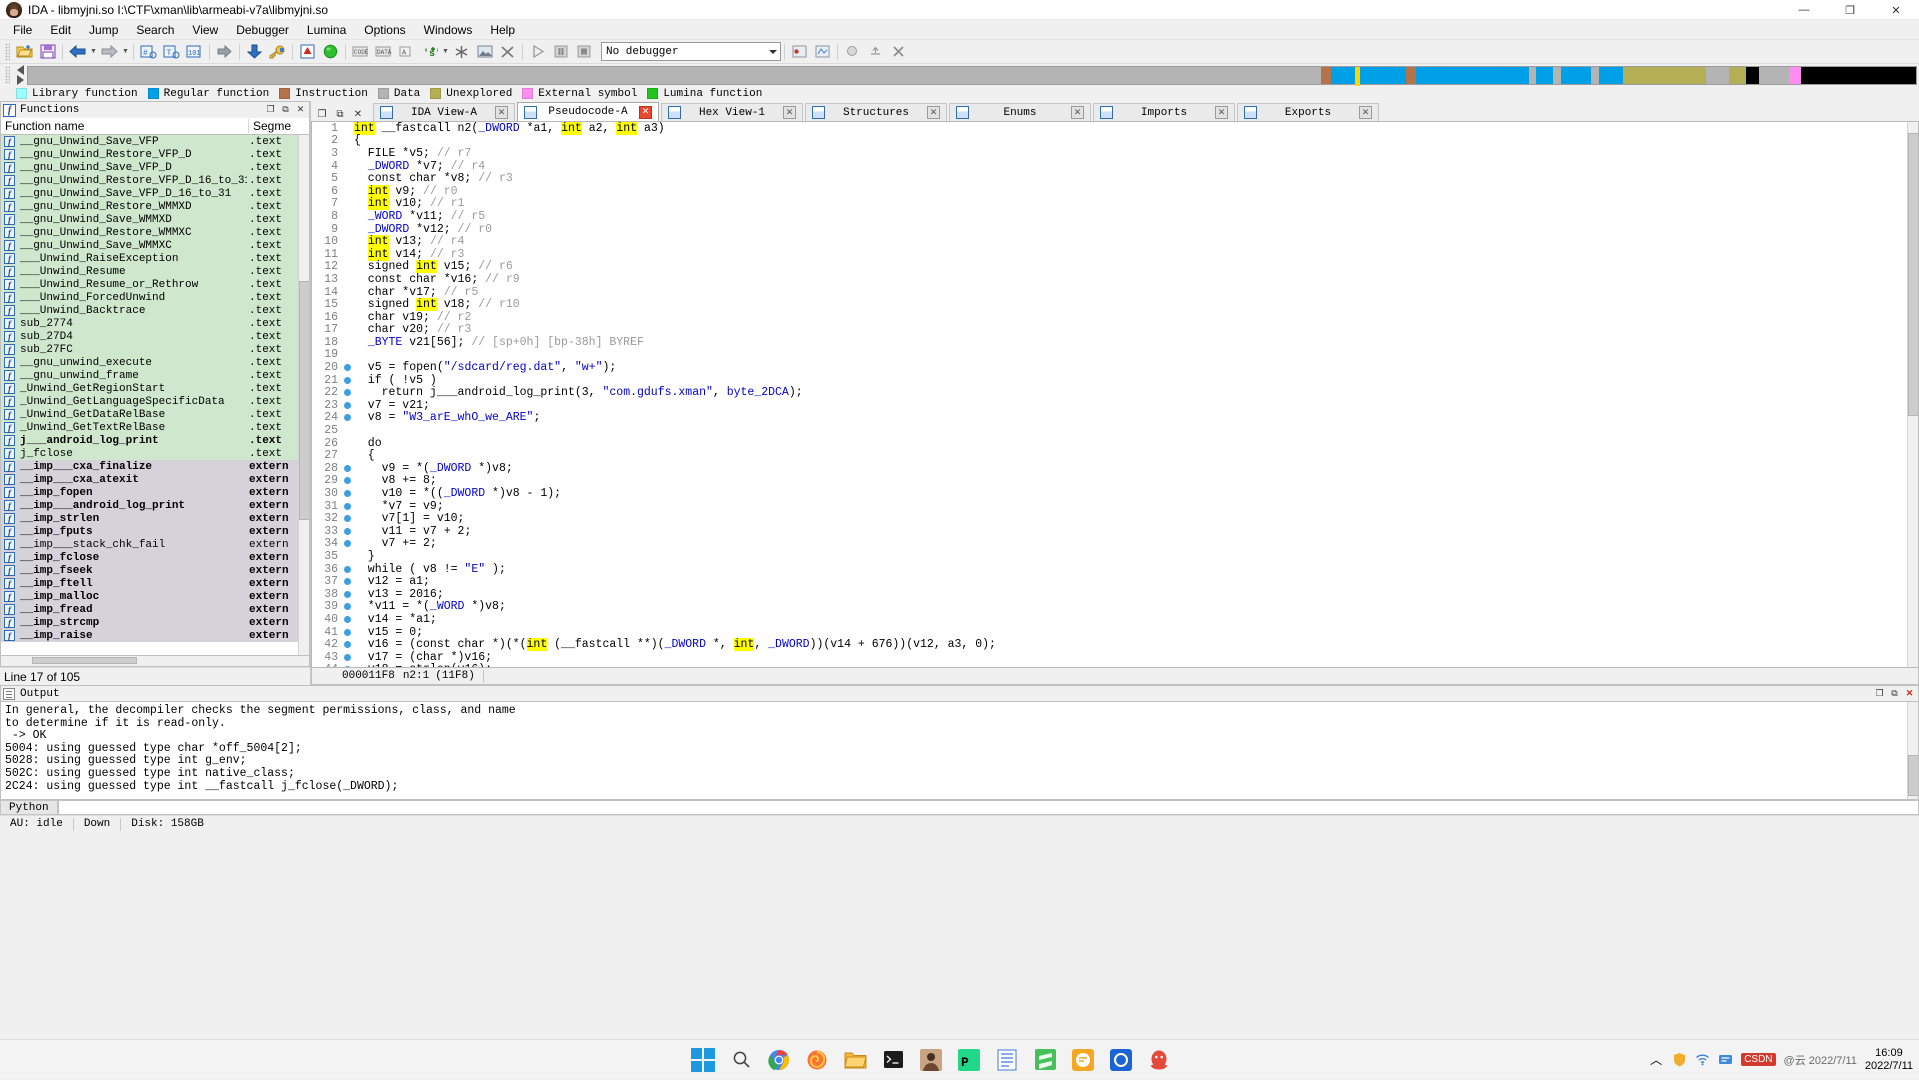  I want to click on struct-icon: 's', so click(429, 52).